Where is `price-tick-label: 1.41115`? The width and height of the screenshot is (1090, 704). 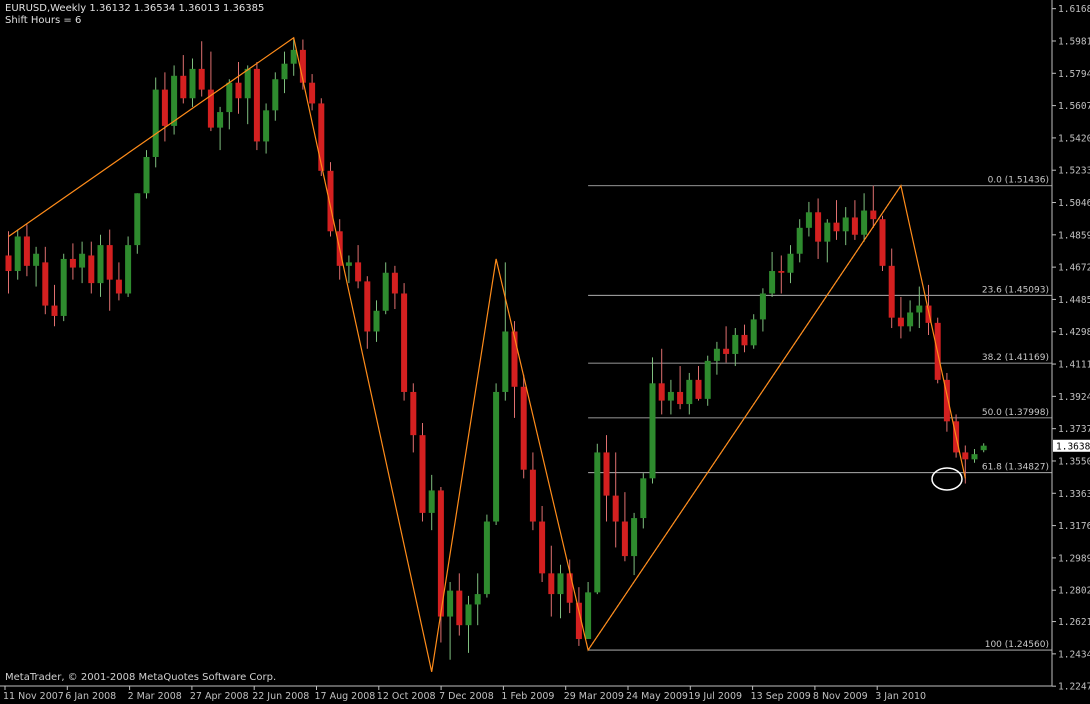 price-tick-label: 1.41115 is located at coordinates (1074, 365).